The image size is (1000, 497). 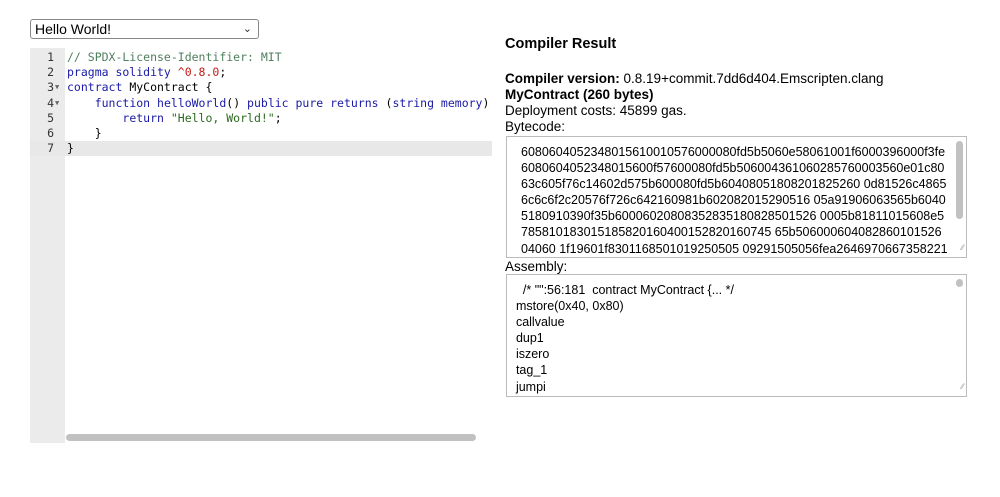 What do you see at coordinates (261, 72) in the screenshot?
I see `code-line: 2 pragma solidity ^0.8.0;` at bounding box center [261, 72].